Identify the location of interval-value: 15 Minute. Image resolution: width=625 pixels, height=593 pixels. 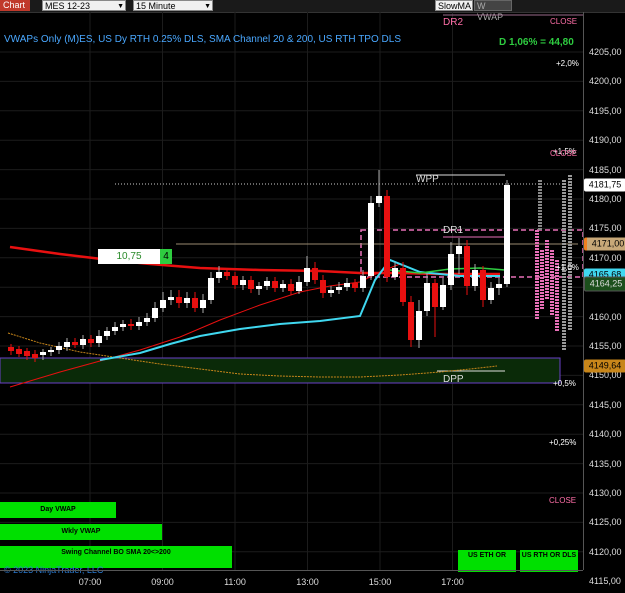
(156, 6).